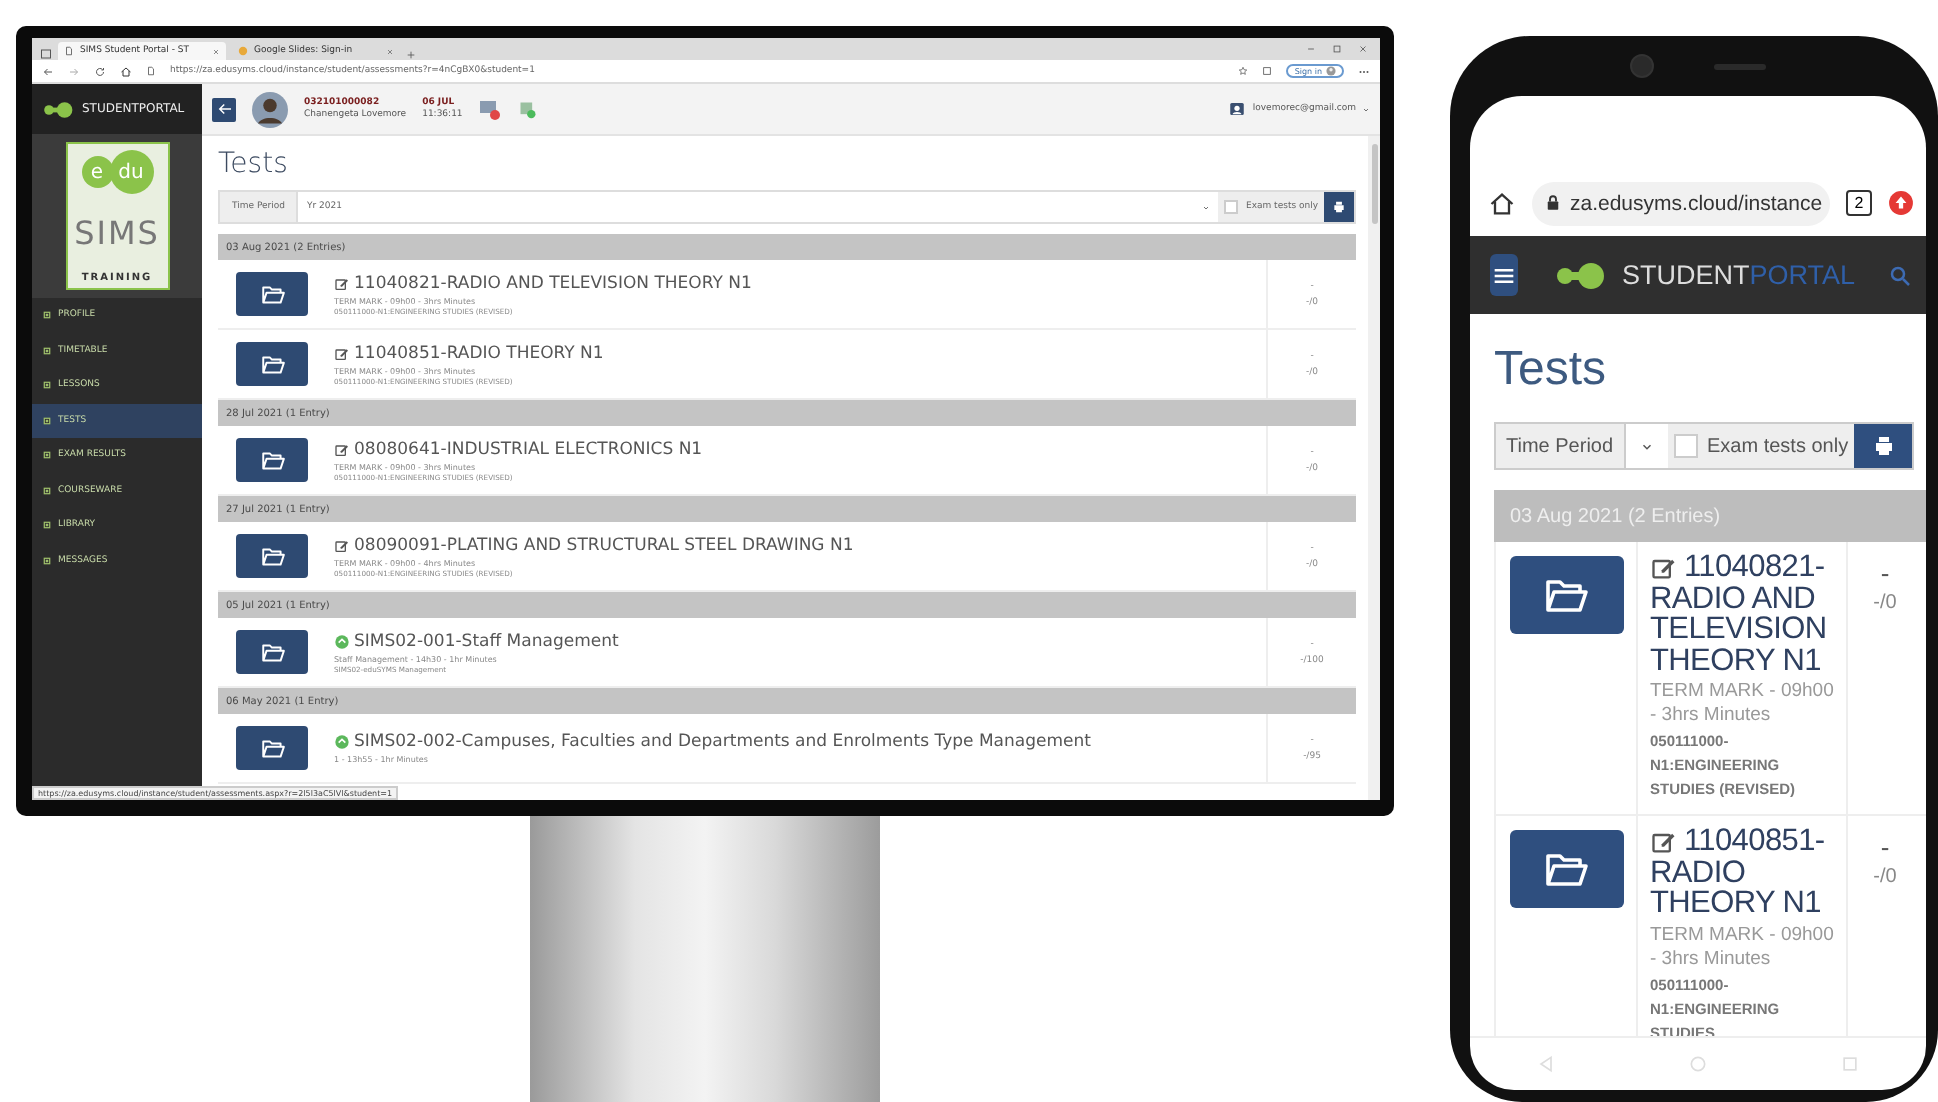 The image size is (1938, 1102). I want to click on collections-icon, so click(1267, 71).